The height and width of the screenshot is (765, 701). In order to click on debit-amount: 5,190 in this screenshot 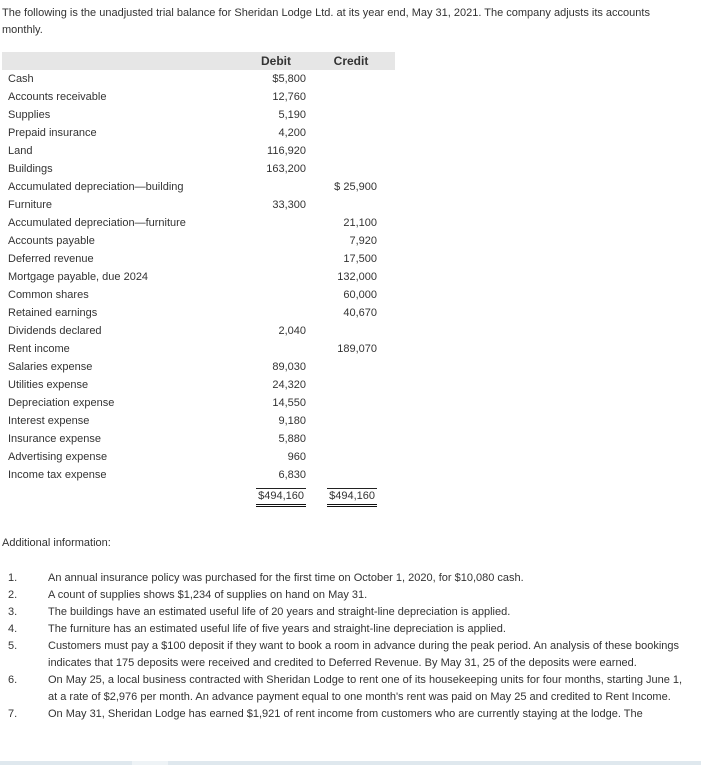, I will do `click(292, 115)`.